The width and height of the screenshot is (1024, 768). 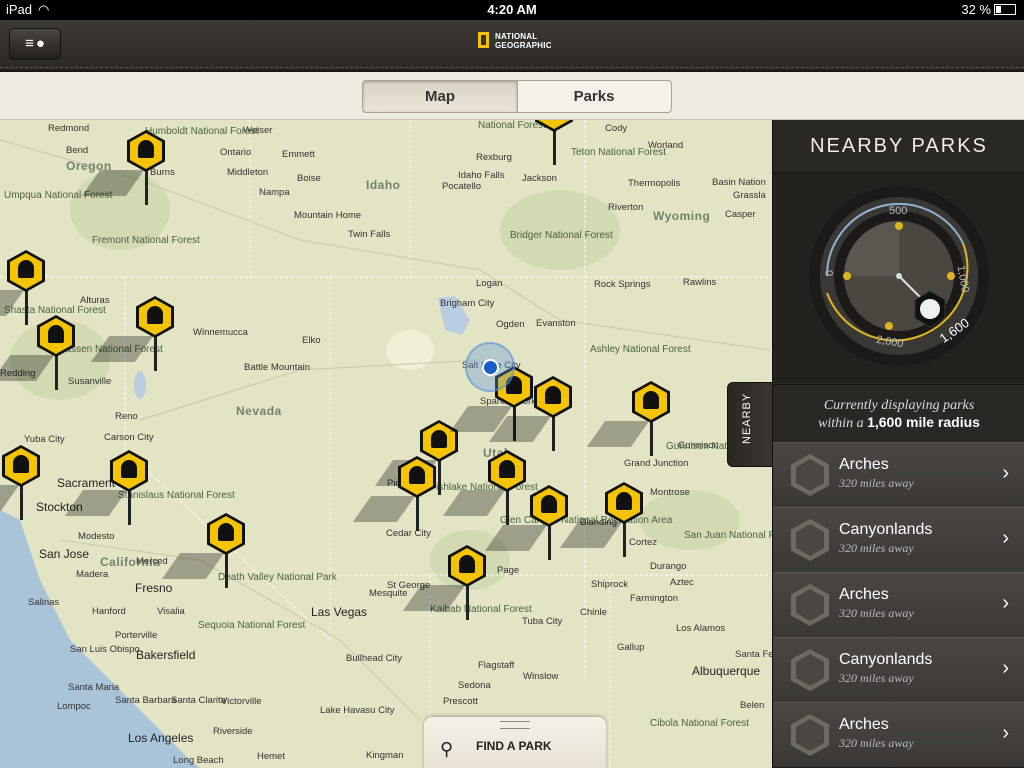 What do you see at coordinates (259, 411) in the screenshot?
I see `state-label: Nevada` at bounding box center [259, 411].